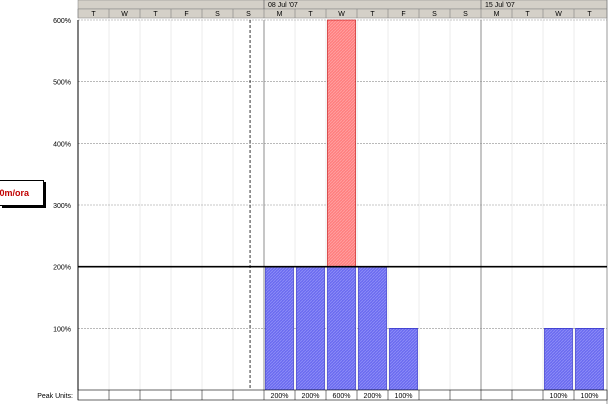  Describe the element at coordinates (62, 144) in the screenshot. I see `y-tick-label: 400%` at that location.